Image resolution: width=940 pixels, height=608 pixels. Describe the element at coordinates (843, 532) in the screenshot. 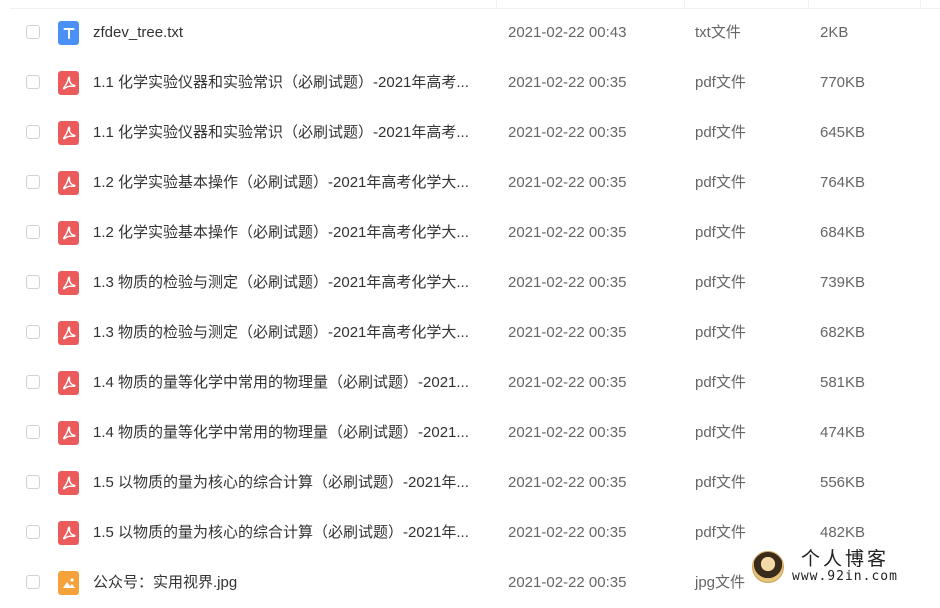

I see `file-size: 482KB` at that location.